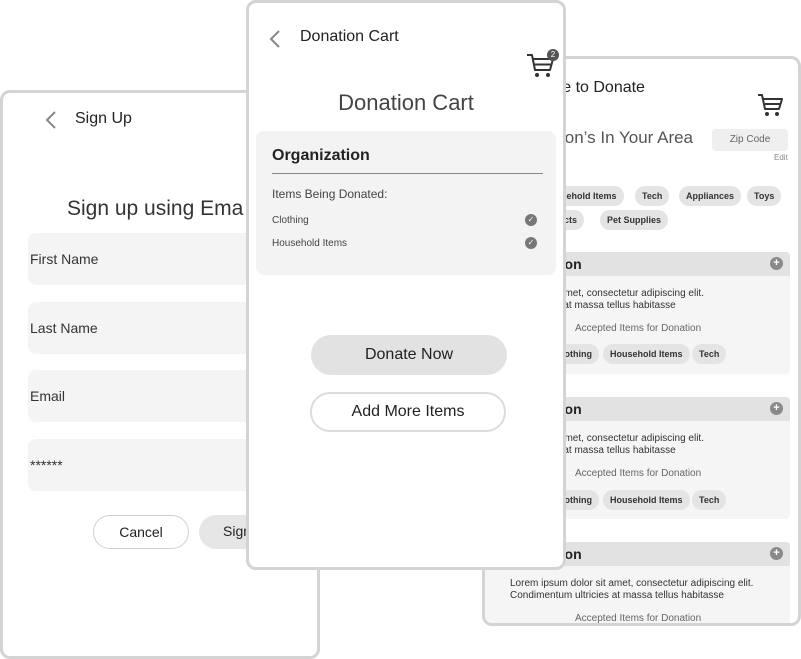 The height and width of the screenshot is (659, 801). I want to click on cart-count-badge: 2, so click(553, 55).